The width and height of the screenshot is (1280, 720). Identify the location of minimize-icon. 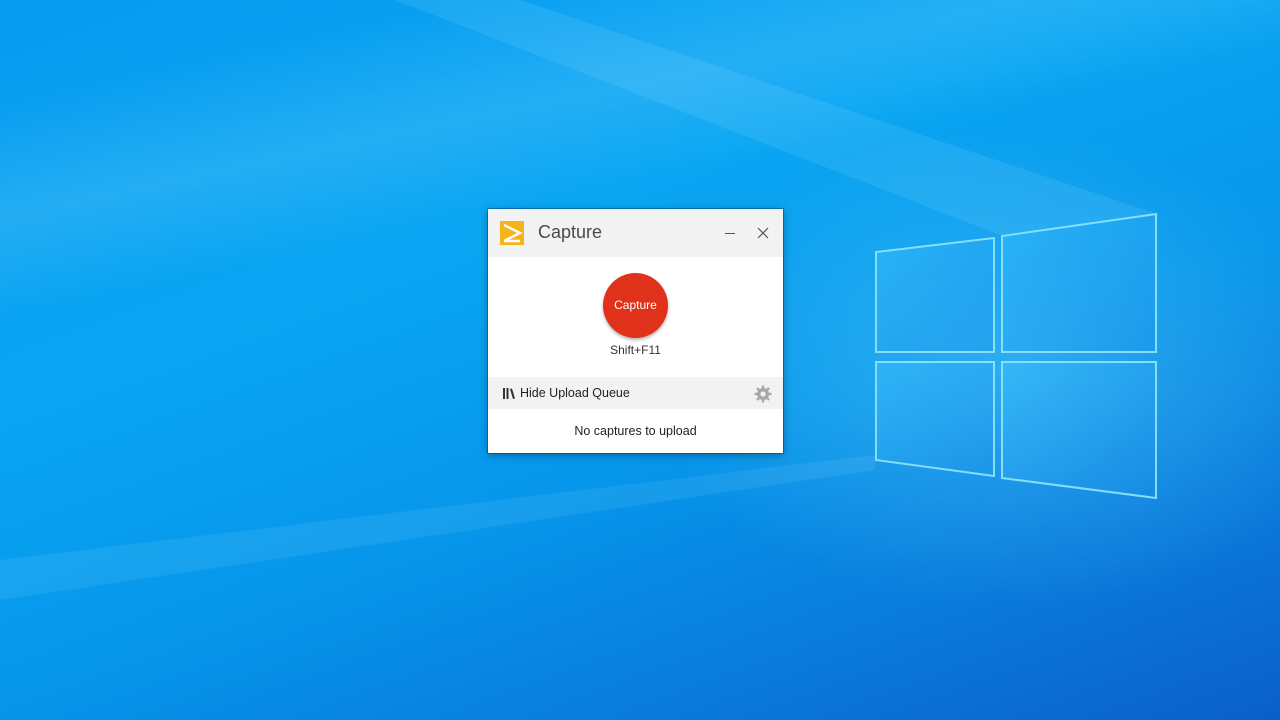
(730, 233).